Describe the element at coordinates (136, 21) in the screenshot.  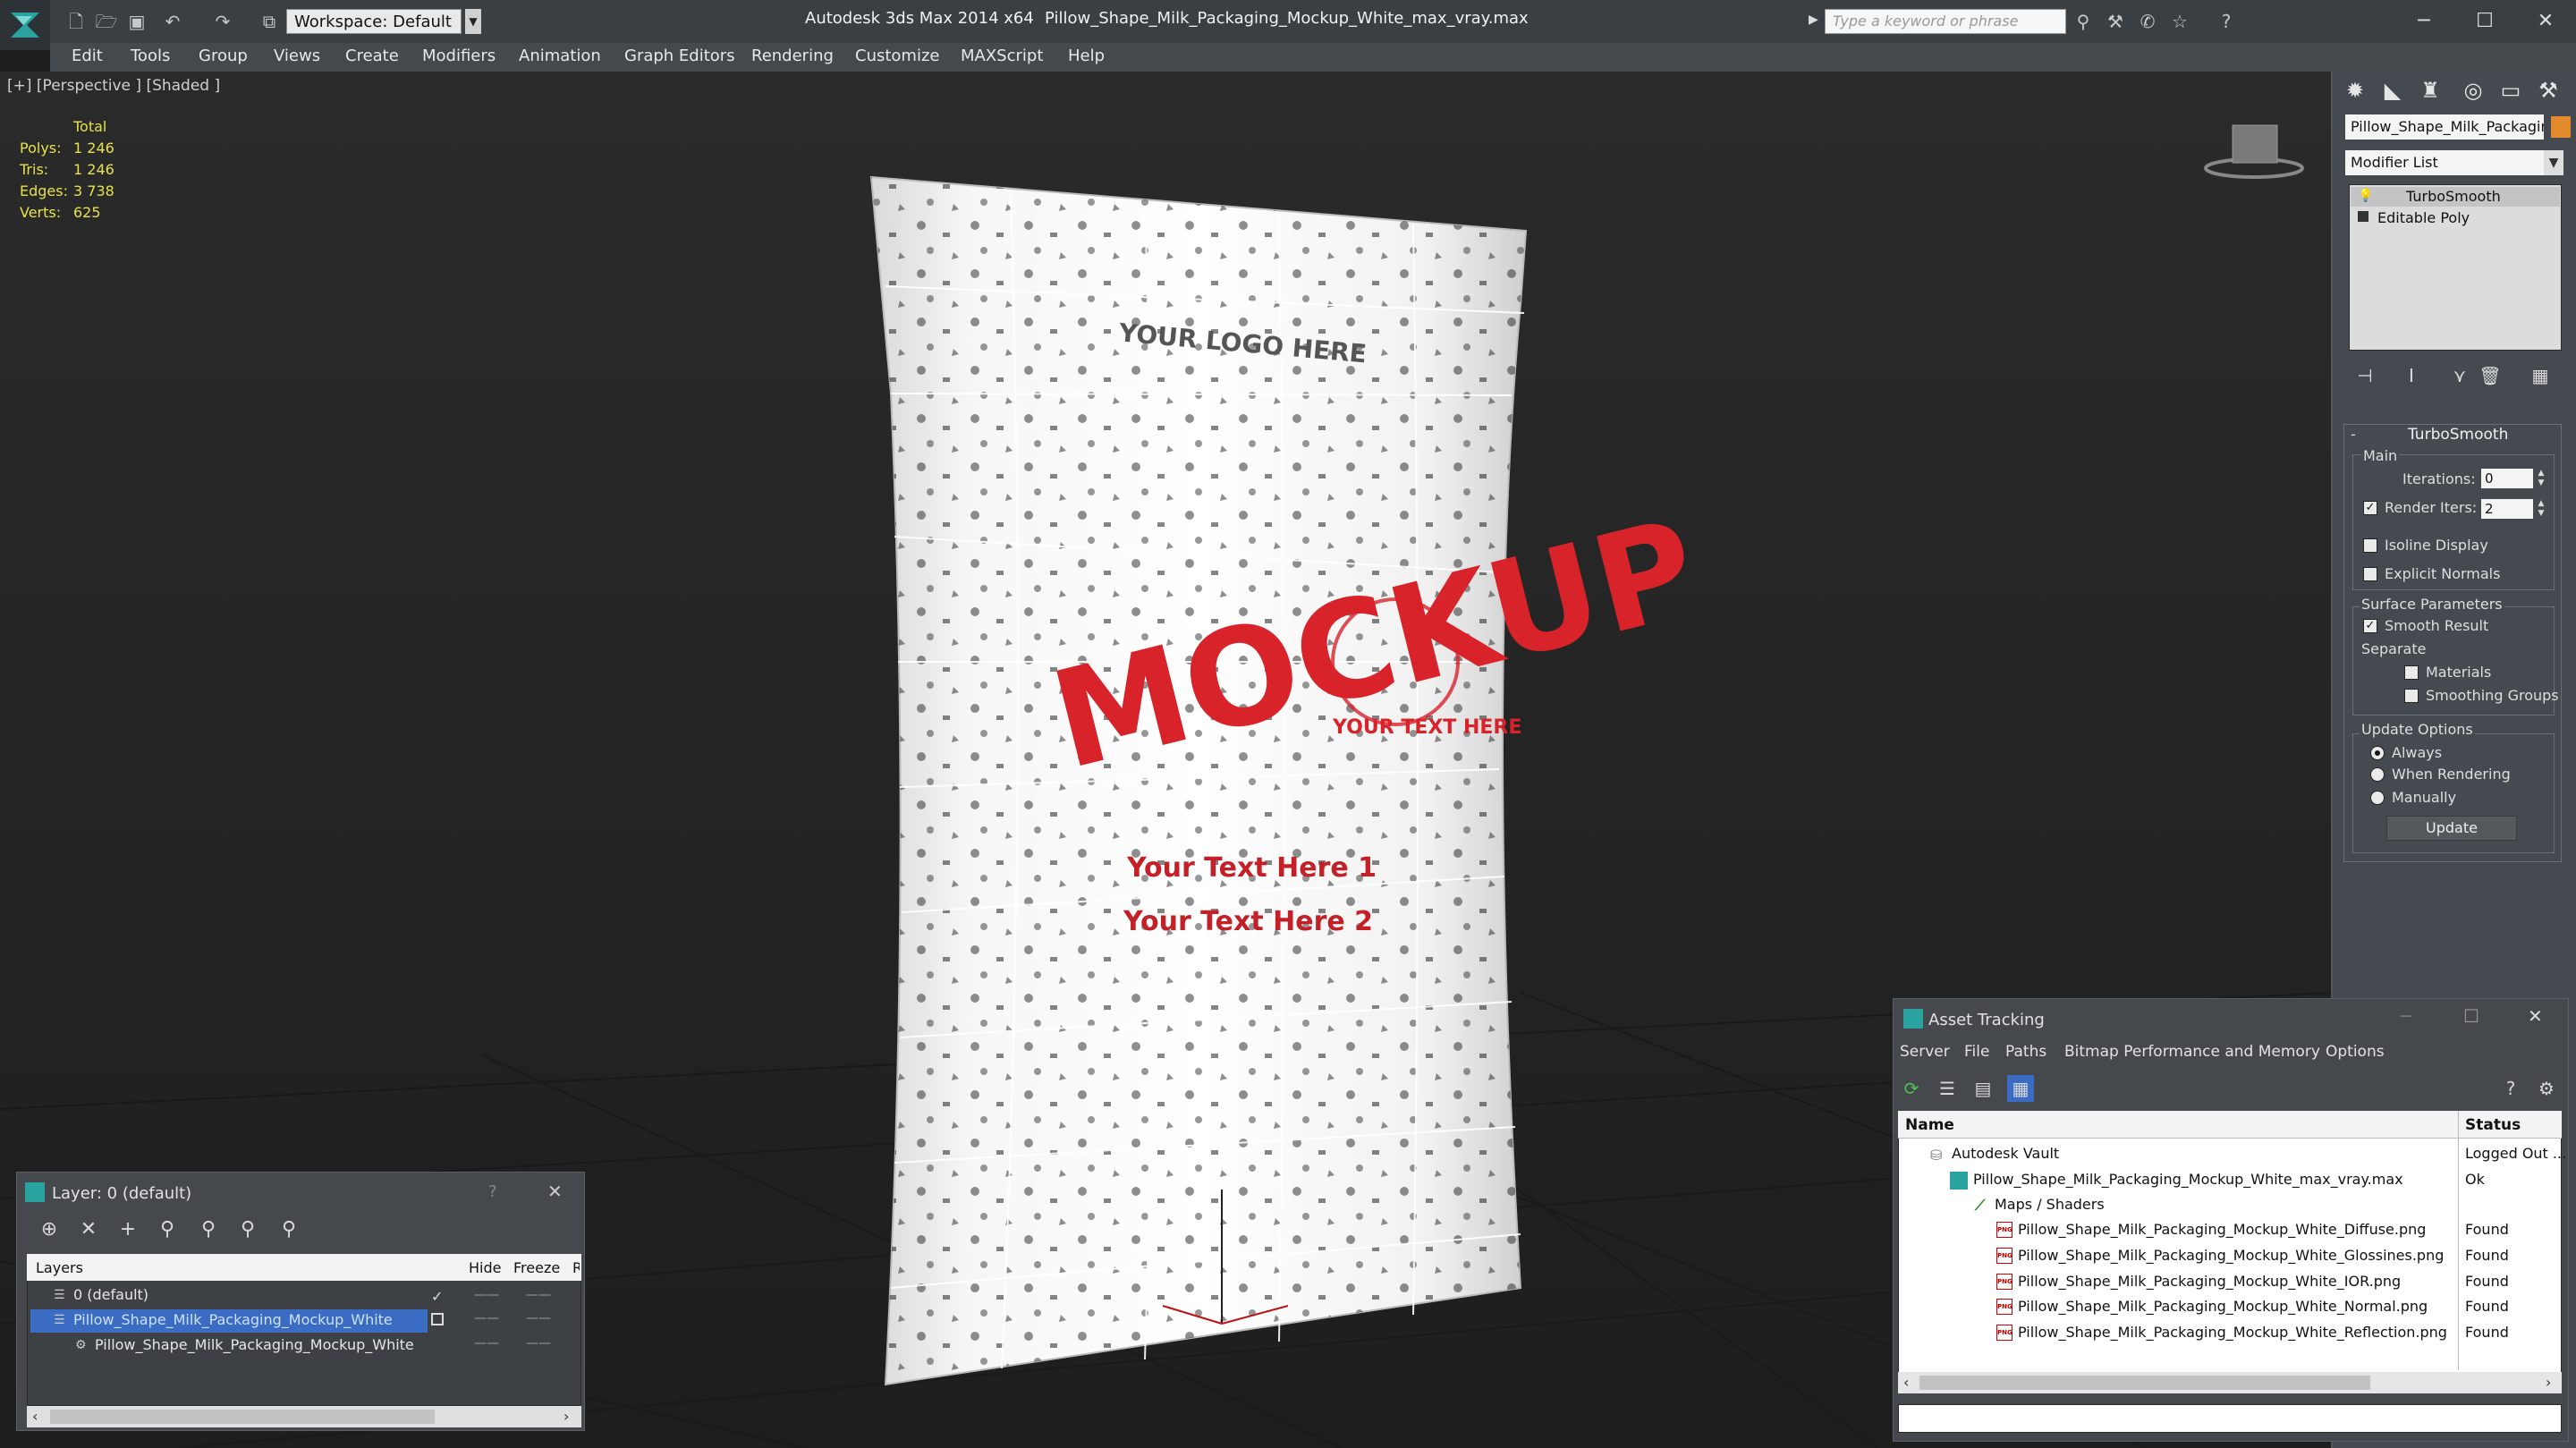
I see `save-file-icon: ▣` at that location.